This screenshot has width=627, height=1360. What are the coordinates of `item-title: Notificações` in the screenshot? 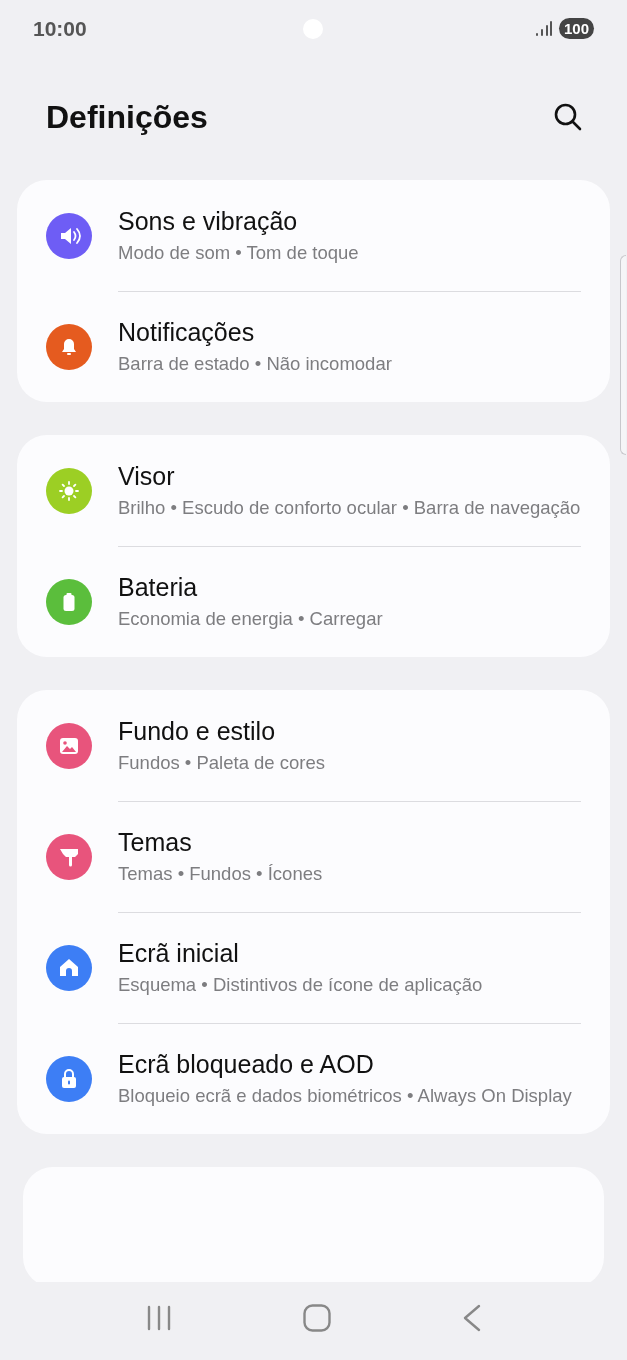 It's located at (187, 332).